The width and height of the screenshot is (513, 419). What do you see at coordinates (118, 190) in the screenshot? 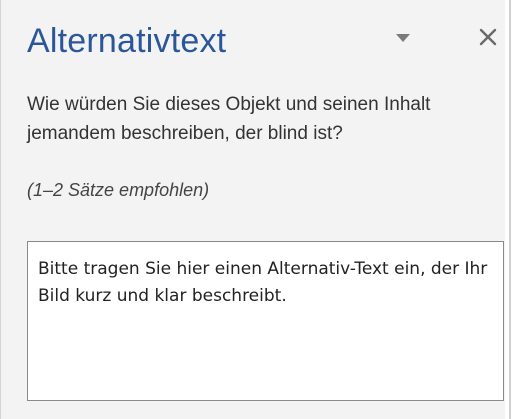
I see `sentence-hint: (1–2 Sätze empfohlen)` at bounding box center [118, 190].